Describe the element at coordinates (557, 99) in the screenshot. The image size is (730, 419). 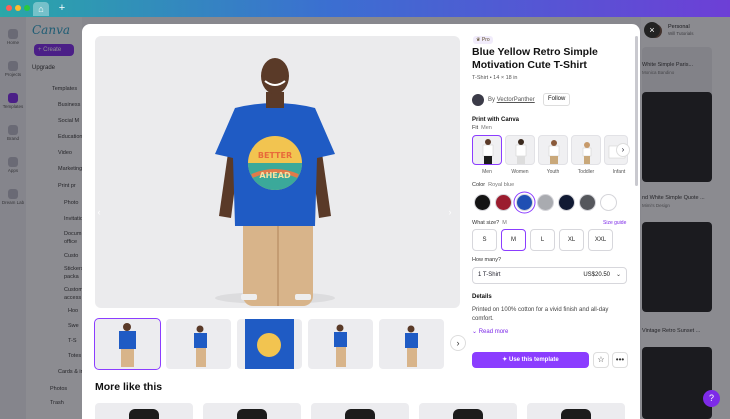
I see `follow-button: Follow` at that location.